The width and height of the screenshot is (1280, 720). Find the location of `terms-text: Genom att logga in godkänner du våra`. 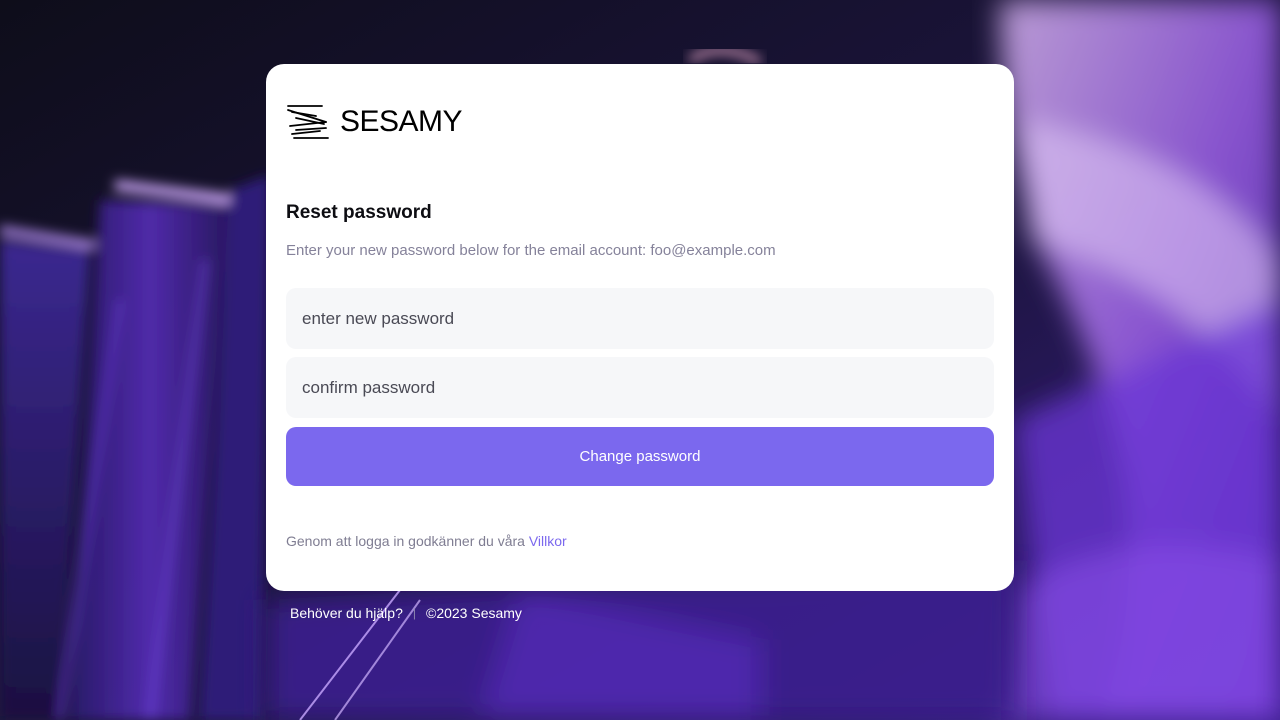

terms-text: Genom att logga in godkänner du våra is located at coordinates (407, 541).